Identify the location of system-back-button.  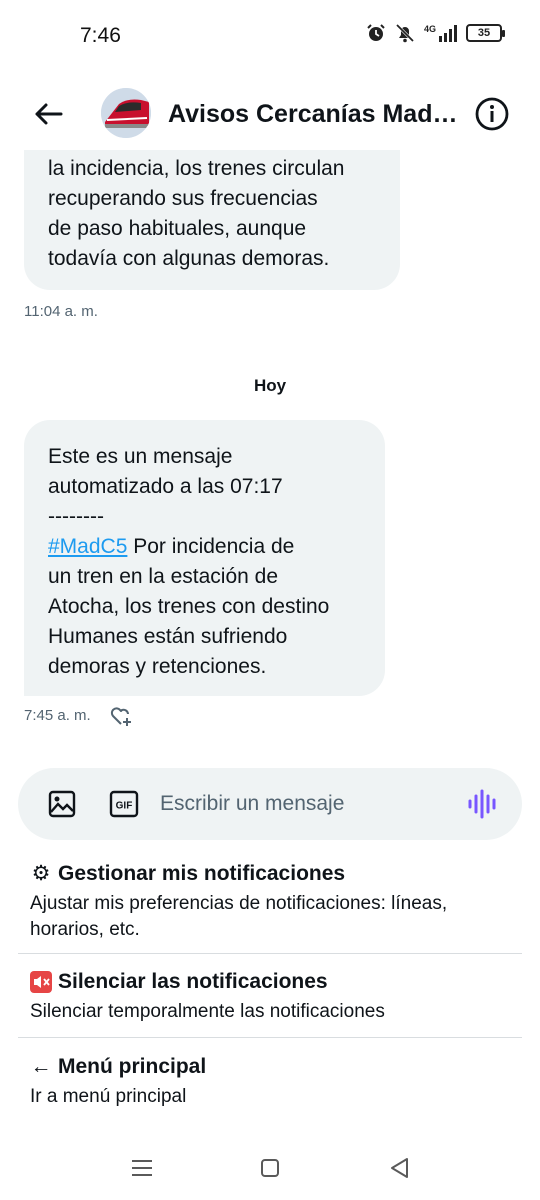
(400, 1168).